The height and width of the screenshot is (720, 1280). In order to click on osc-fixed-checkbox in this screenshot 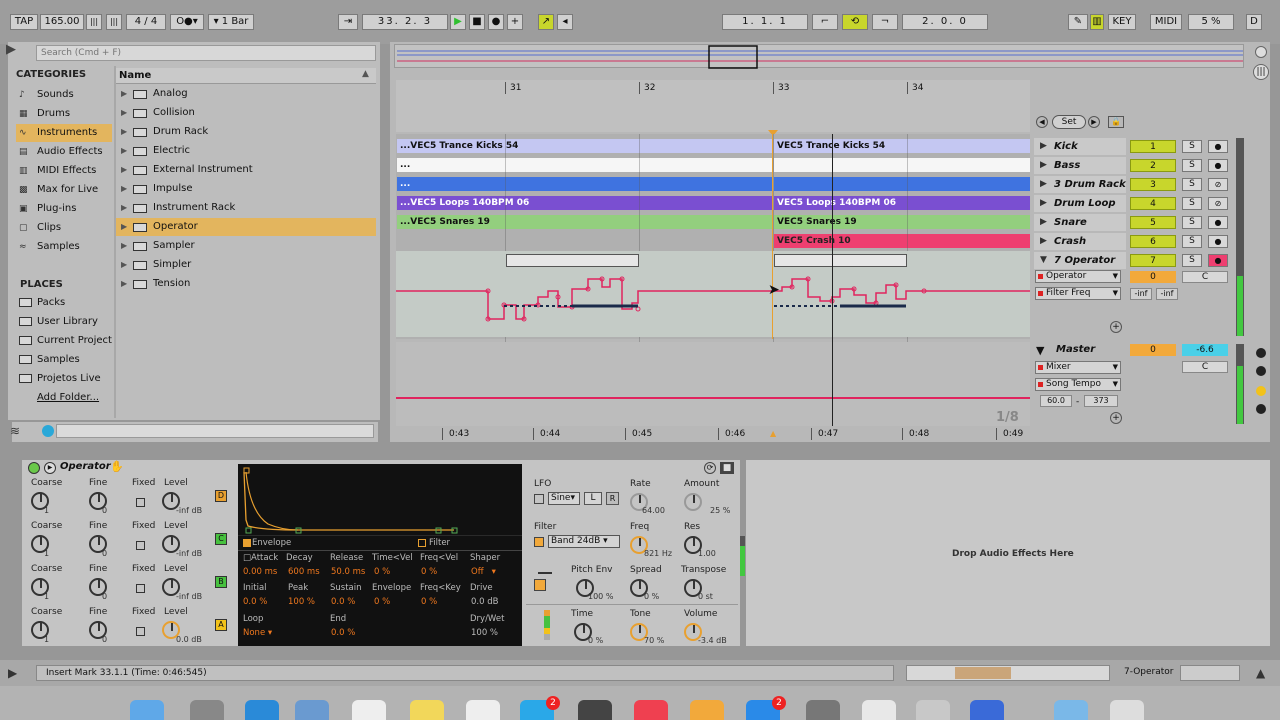, I will do `click(140, 631)`.